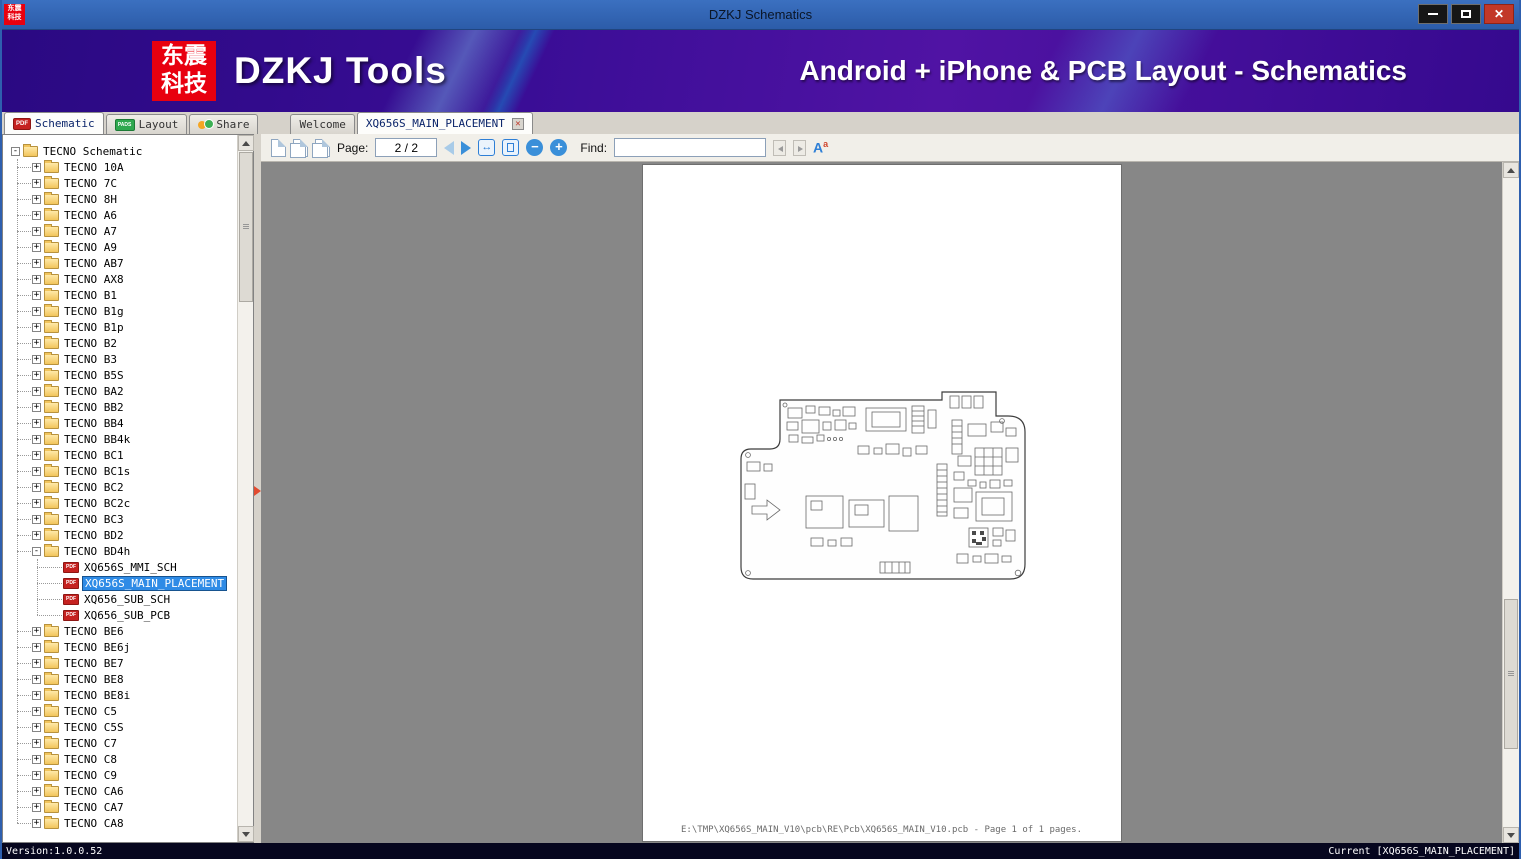 This screenshot has width=1521, height=859. What do you see at coordinates (120, 295) in the screenshot?
I see `tree-item-folder: + TECNO B1` at bounding box center [120, 295].